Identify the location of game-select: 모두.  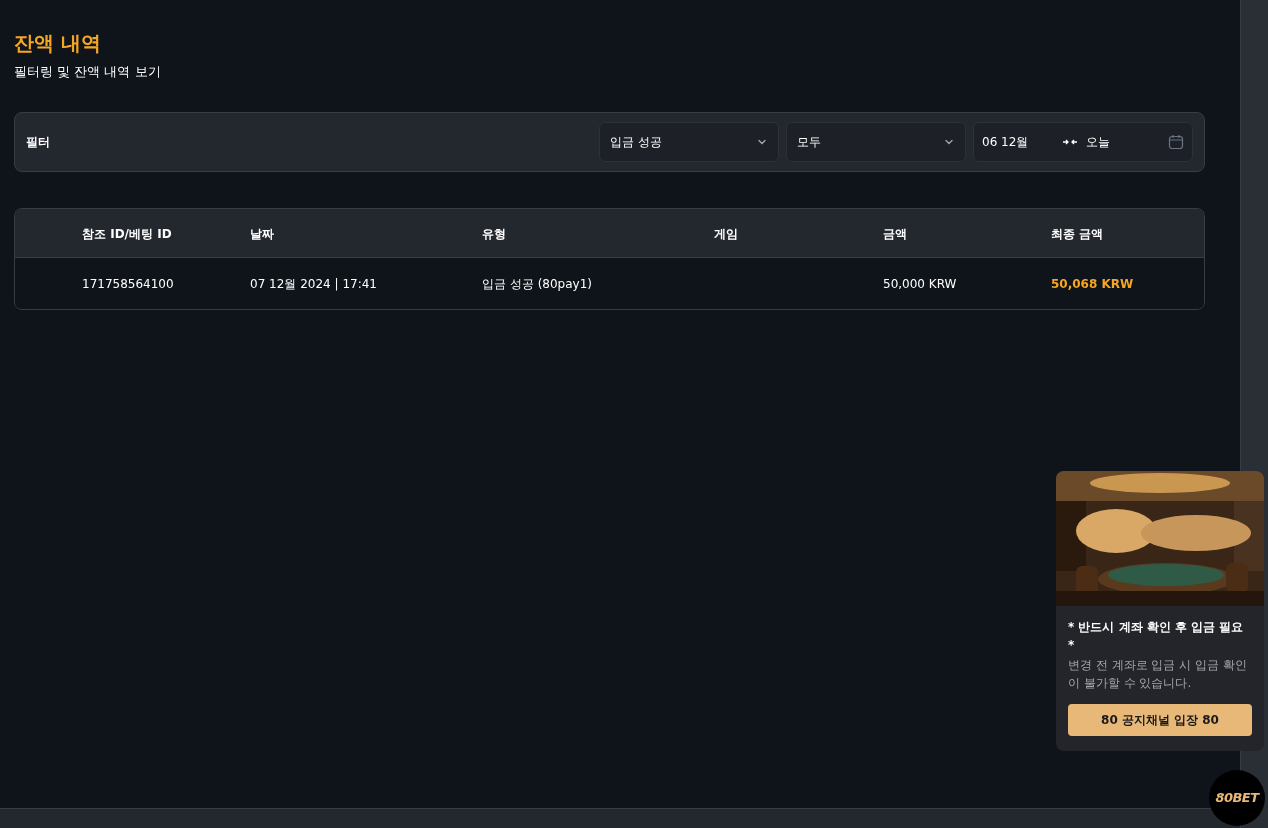
(876, 141).